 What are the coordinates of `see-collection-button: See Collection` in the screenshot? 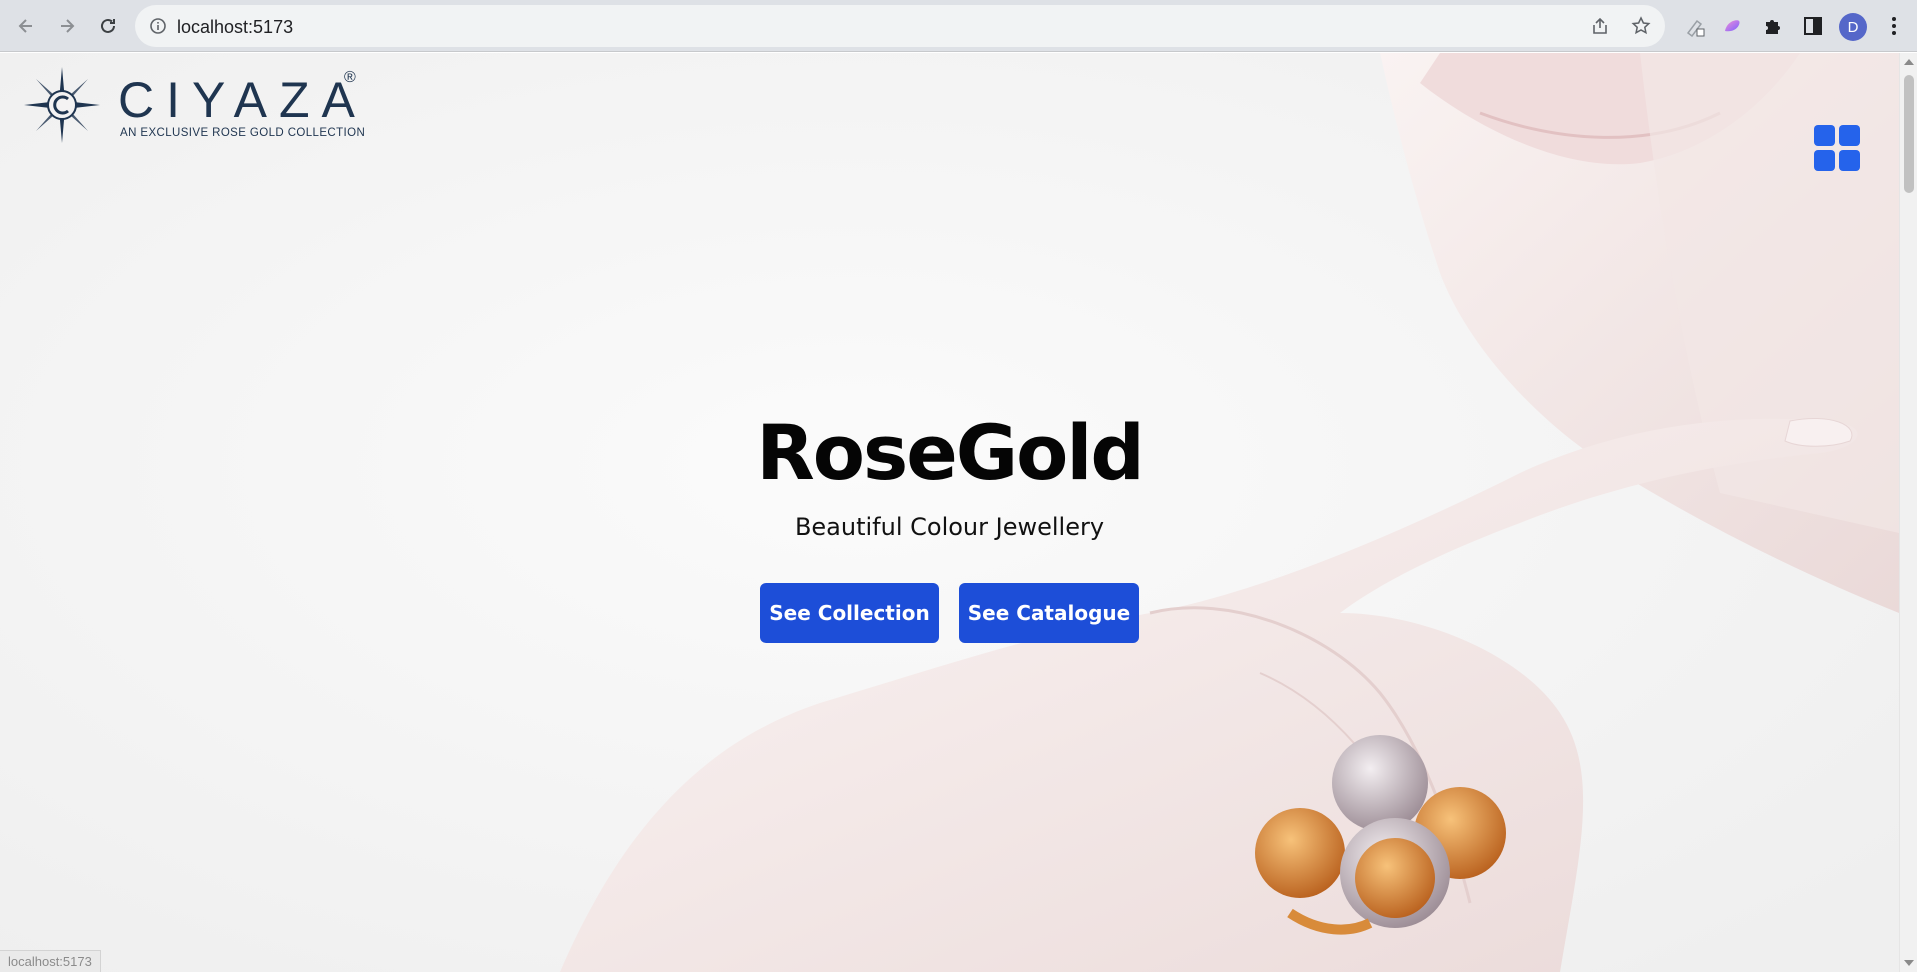 It's located at (849, 613).